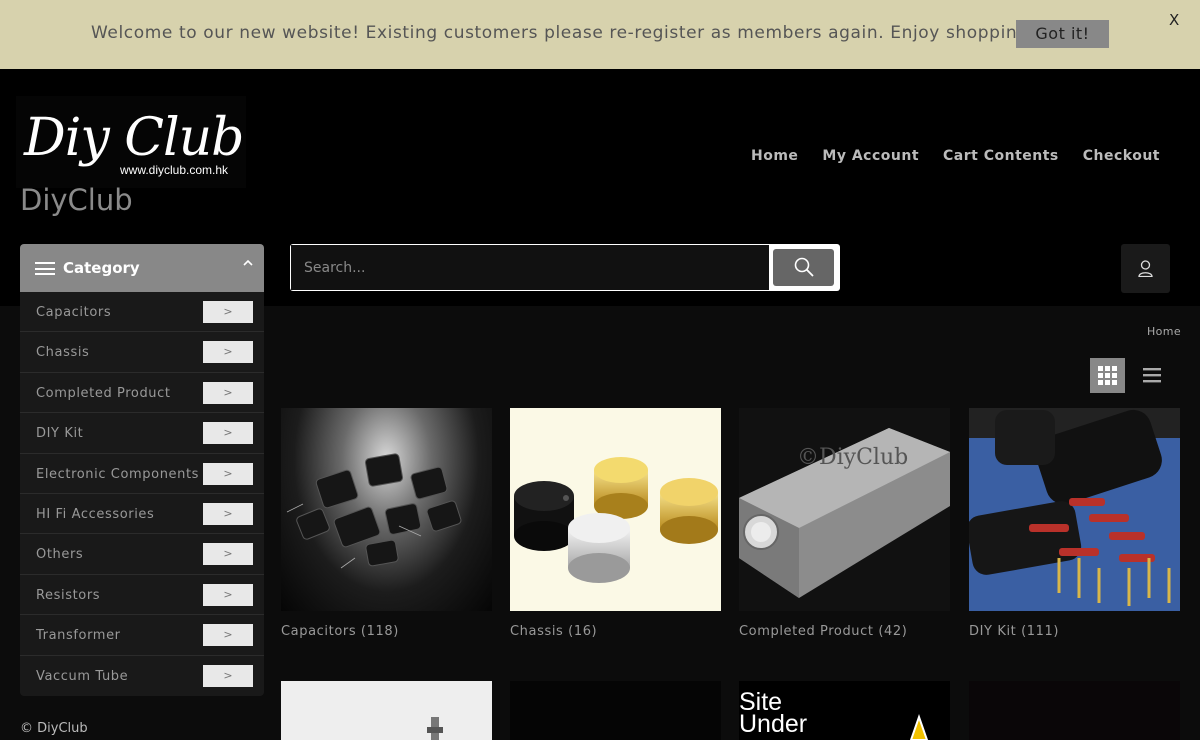 The height and width of the screenshot is (740, 1200). I want to click on top-nav: Home My Account Cart Contents Checkout, so click(955, 156).